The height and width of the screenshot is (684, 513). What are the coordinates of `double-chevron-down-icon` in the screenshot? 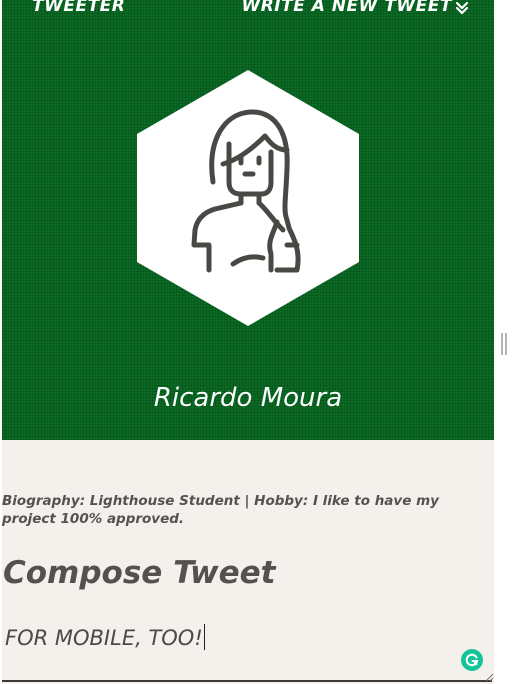 It's located at (462, 8).